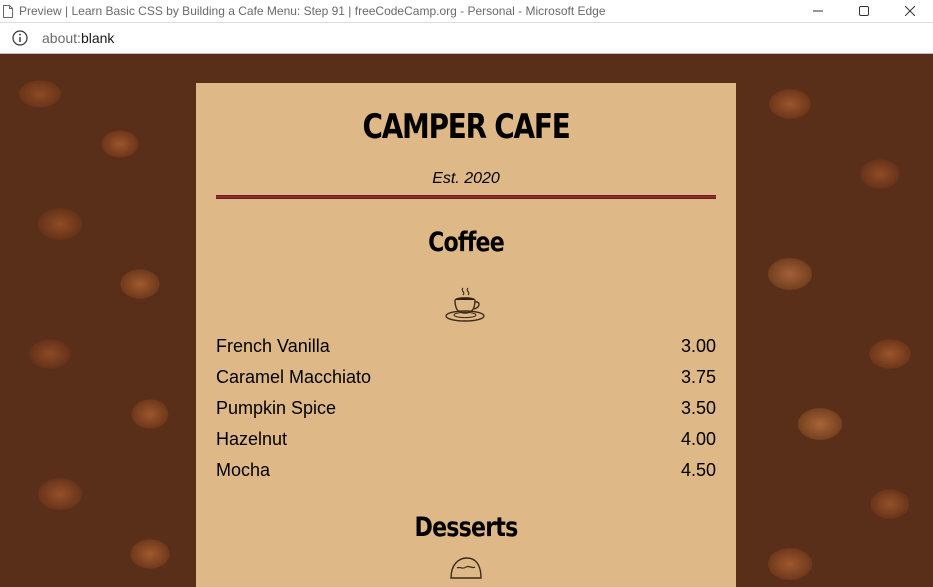 The image size is (933, 587). I want to click on info-icon, so click(20, 38).